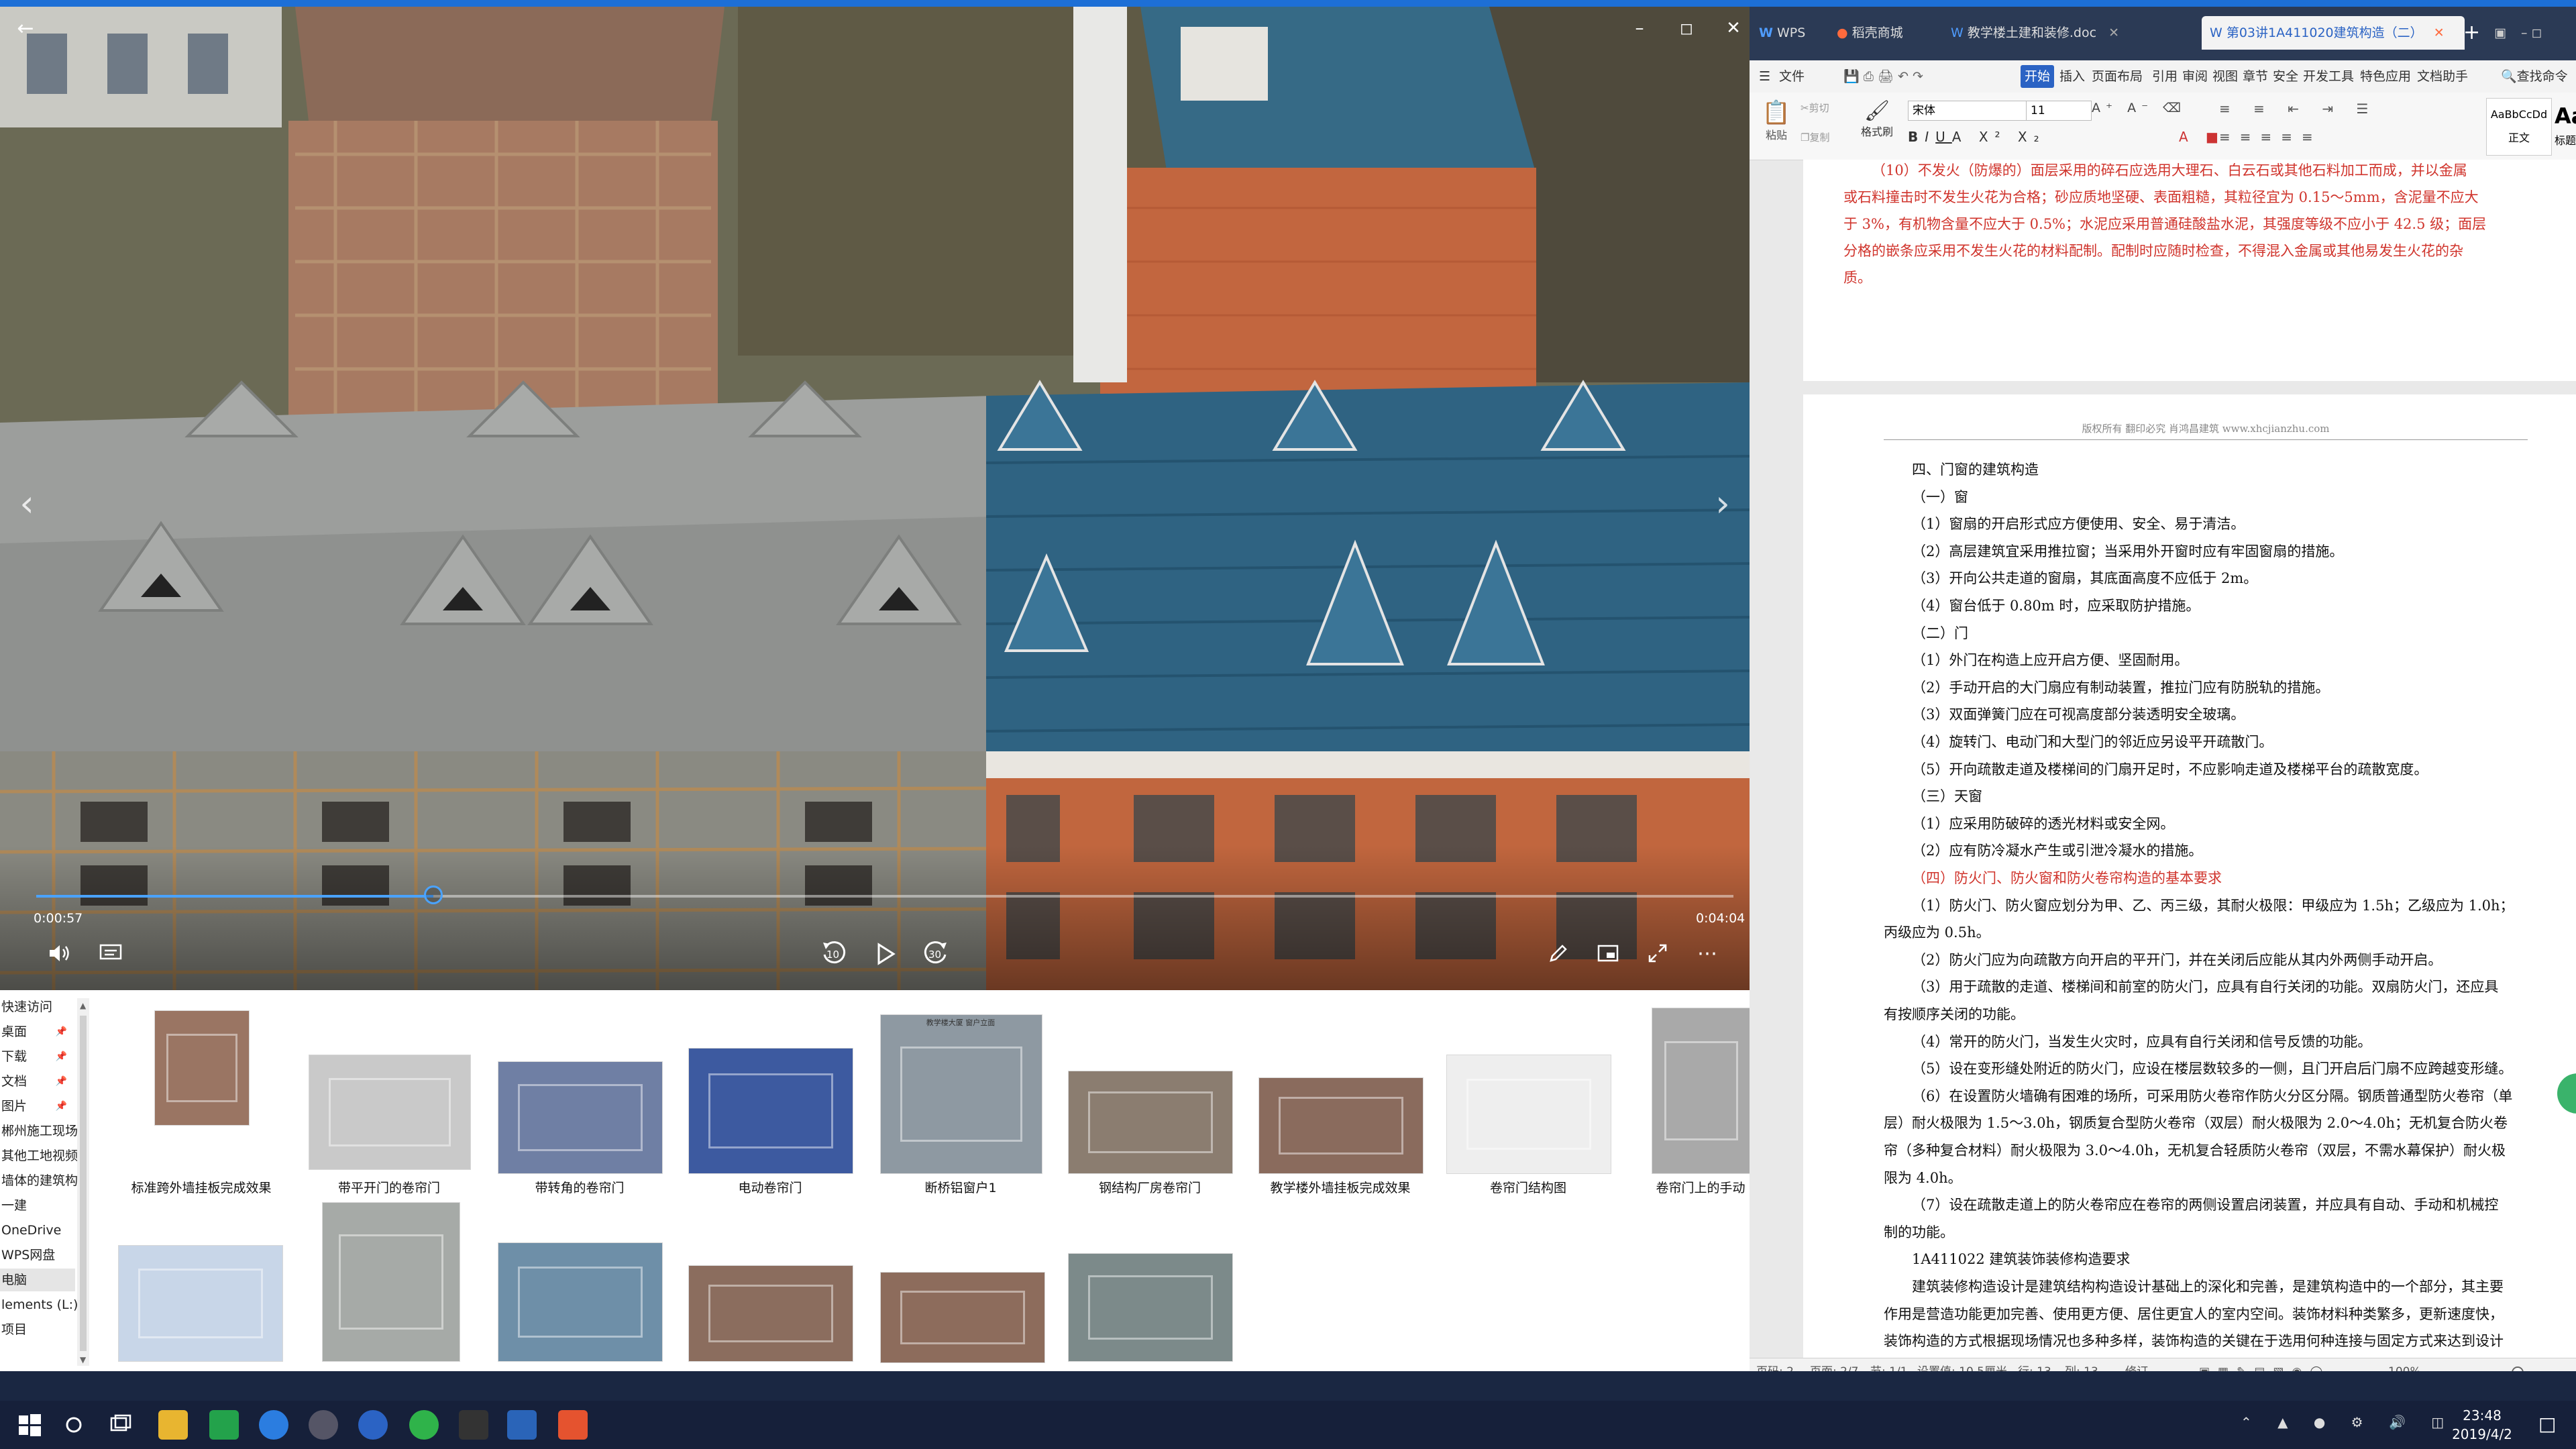 Image resolution: width=2576 pixels, height=1449 pixels. I want to click on seek-handle, so click(433, 894).